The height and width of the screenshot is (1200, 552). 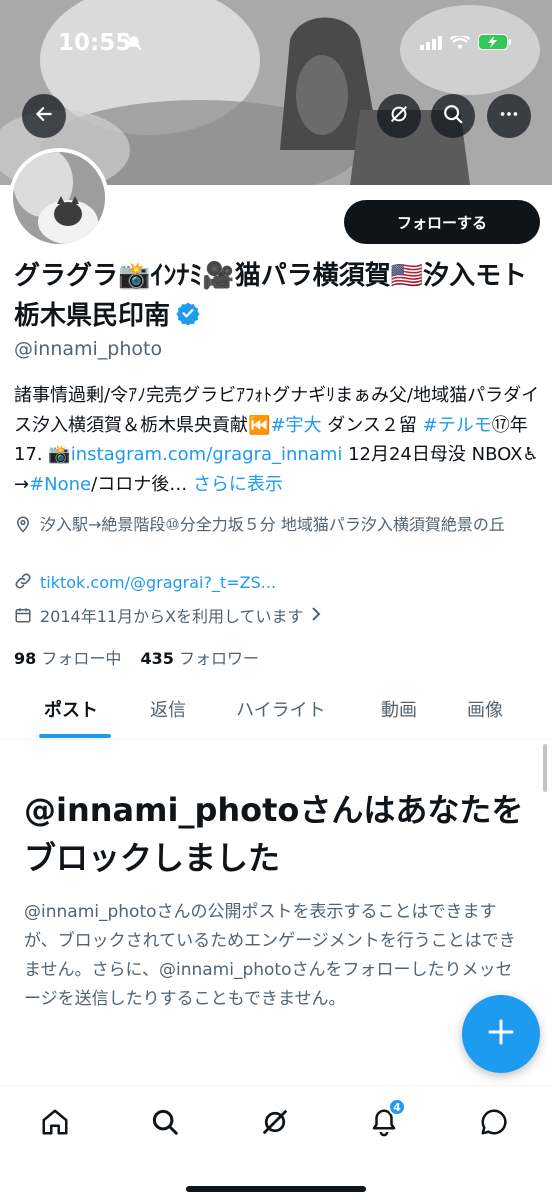 I want to click on link-icon, so click(x=25, y=584).